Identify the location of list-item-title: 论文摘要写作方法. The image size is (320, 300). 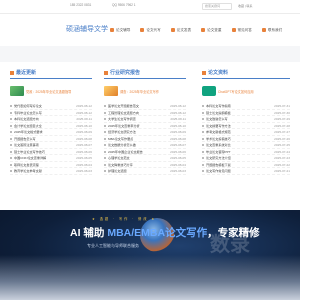
(216, 126).